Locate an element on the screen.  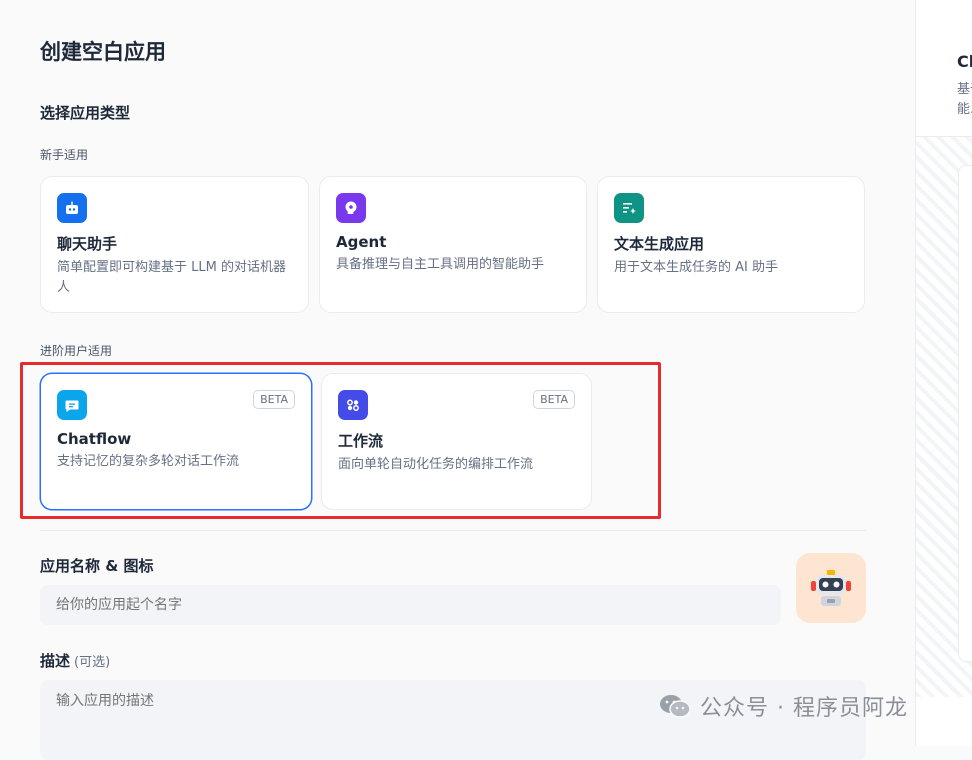
preview-card is located at coordinates (965, 413).